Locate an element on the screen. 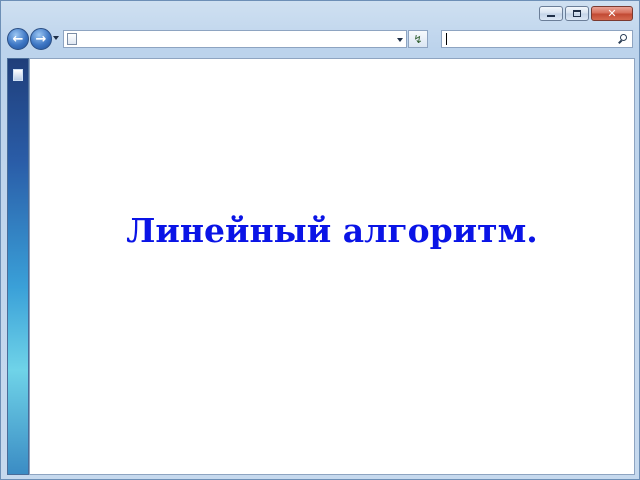  maximize-button is located at coordinates (577, 13).